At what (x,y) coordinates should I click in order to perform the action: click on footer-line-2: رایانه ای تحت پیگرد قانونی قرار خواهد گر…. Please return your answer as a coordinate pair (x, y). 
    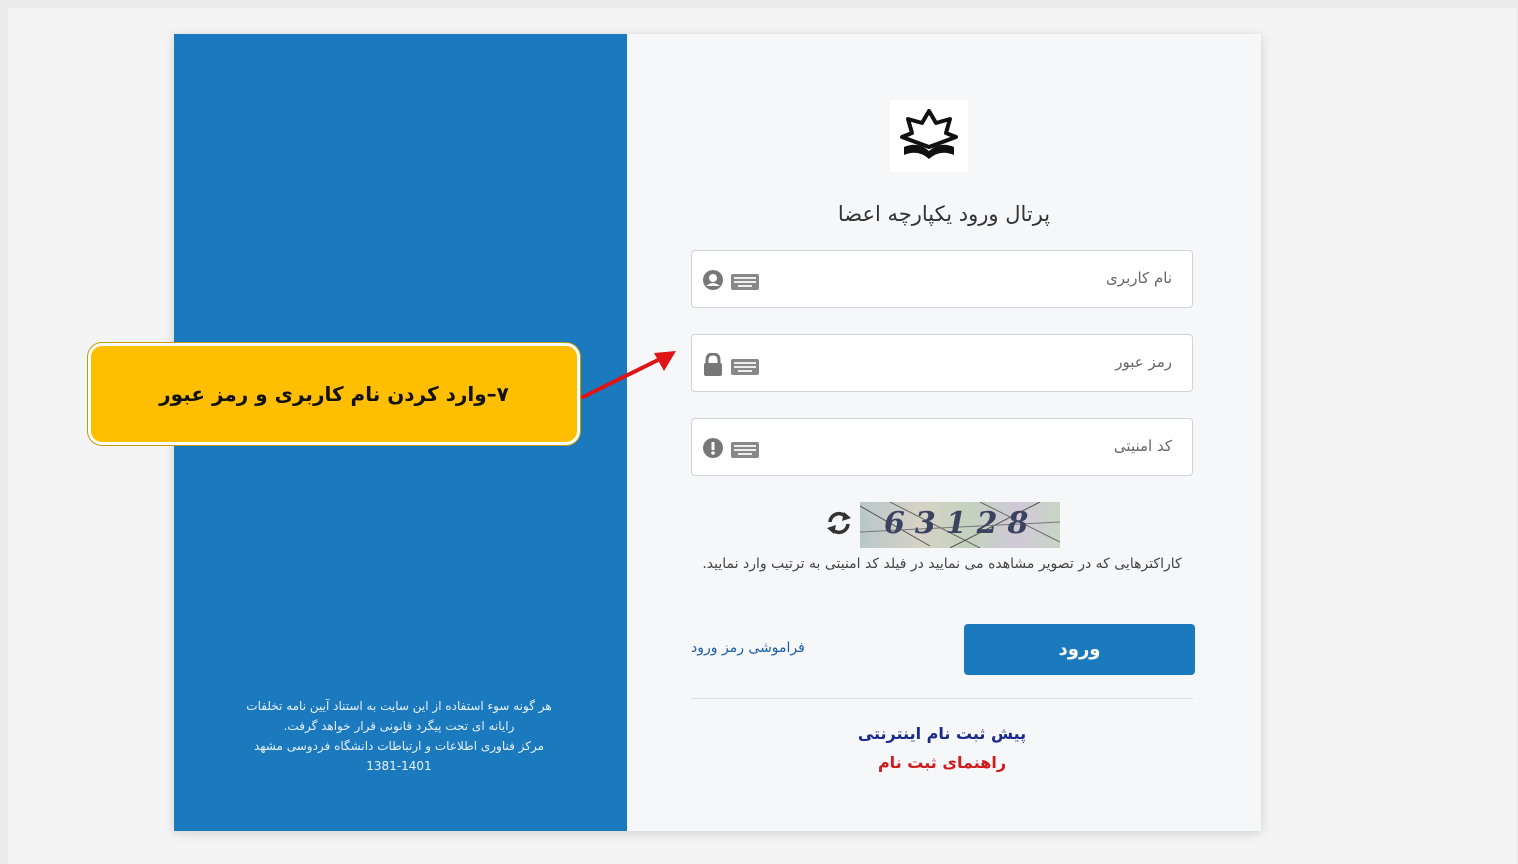
    Looking at the image, I should click on (399, 726).